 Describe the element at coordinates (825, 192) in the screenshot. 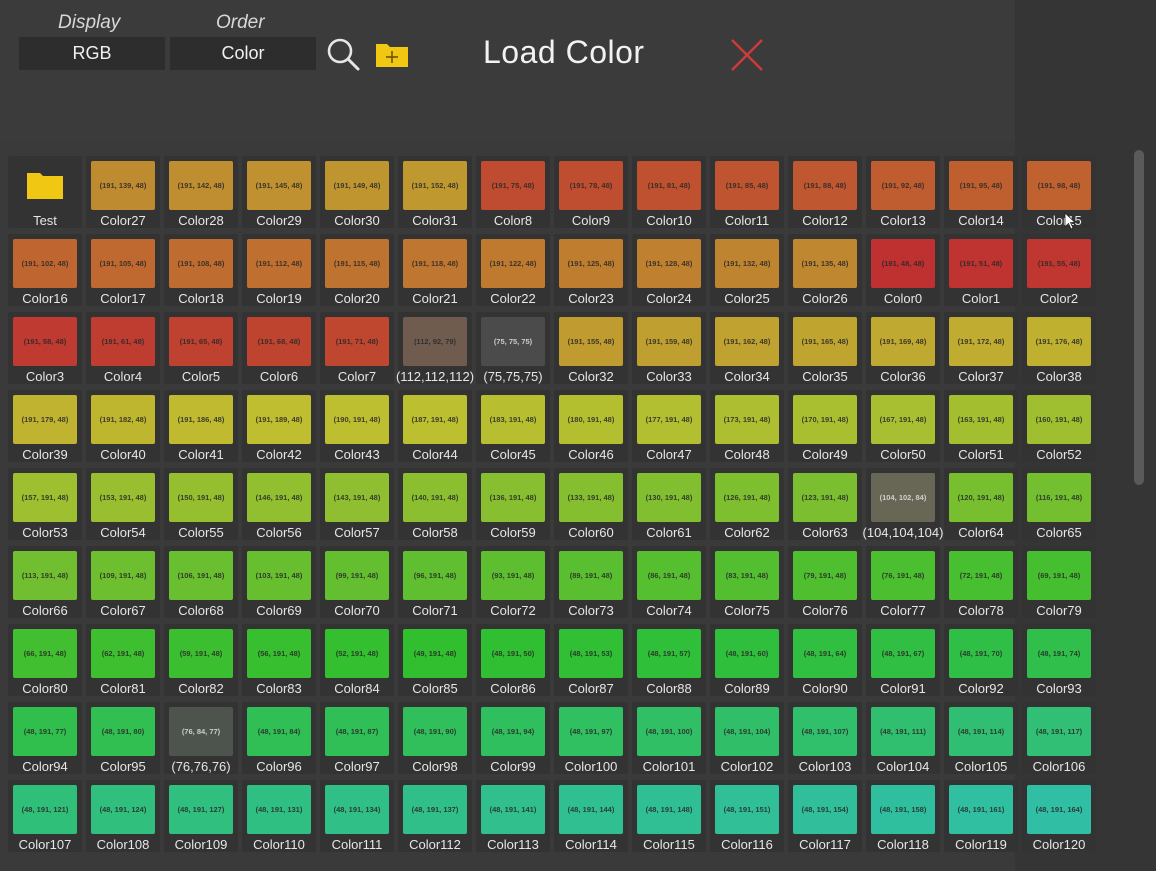

I see `color-item: (191, 88, 48) Color12` at that location.